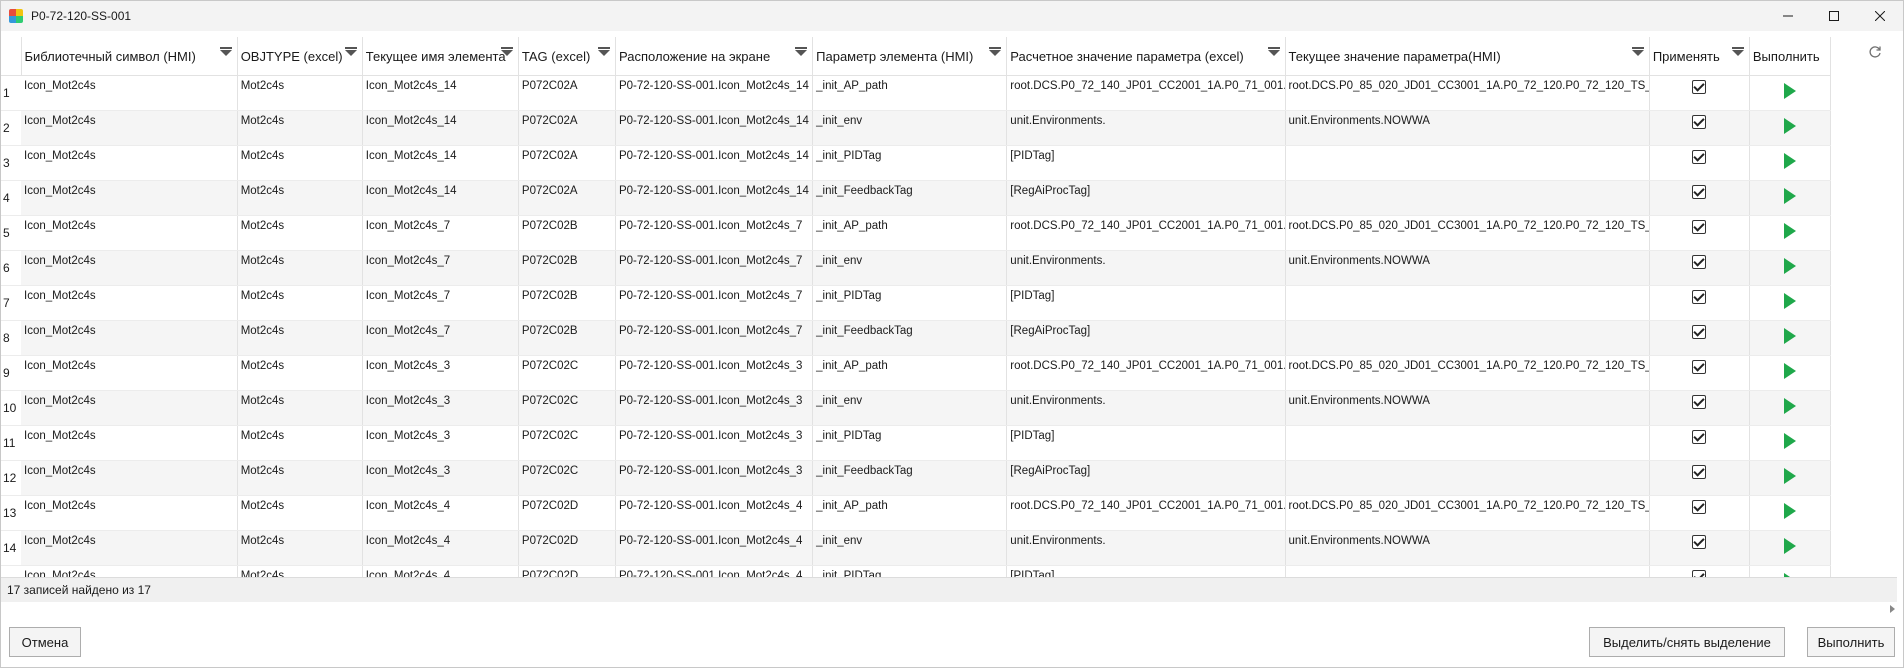 The width and height of the screenshot is (1904, 668). What do you see at coordinates (1875, 53) in the screenshot?
I see `refresh-icon` at bounding box center [1875, 53].